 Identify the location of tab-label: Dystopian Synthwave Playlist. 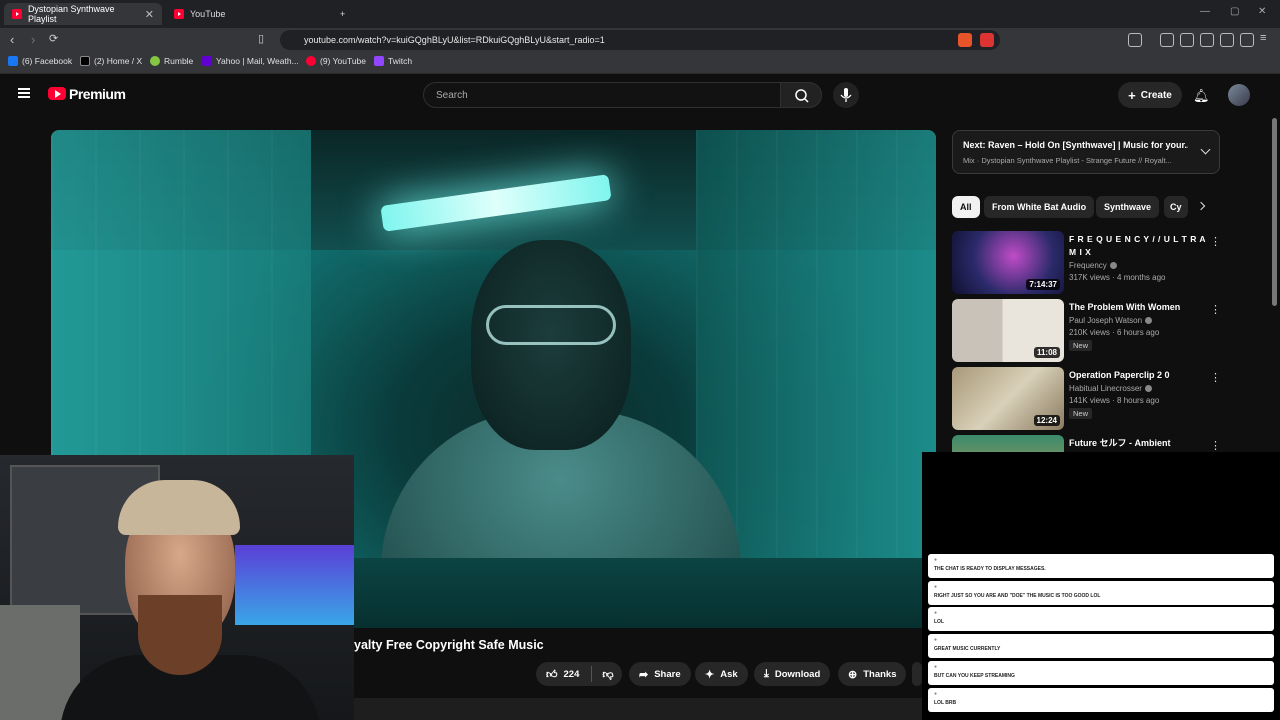
(71, 14).